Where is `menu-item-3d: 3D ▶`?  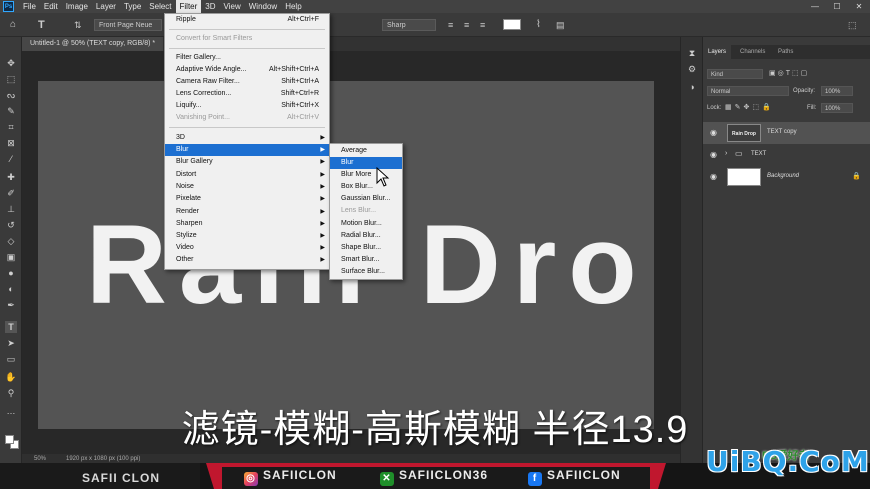 menu-item-3d: 3D ▶ is located at coordinates (247, 138).